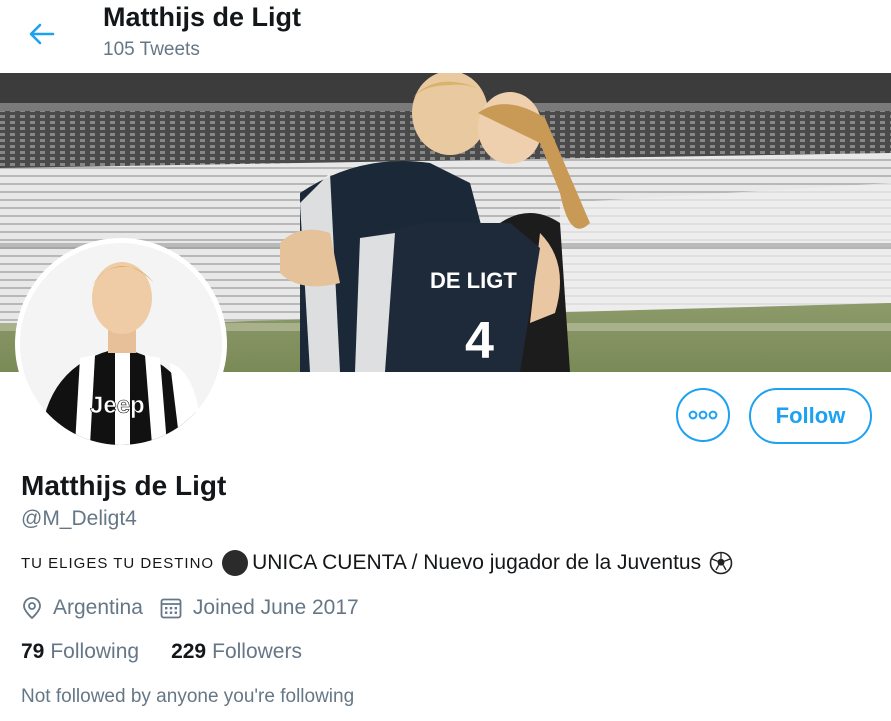  I want to click on more-options-button, so click(703, 415).